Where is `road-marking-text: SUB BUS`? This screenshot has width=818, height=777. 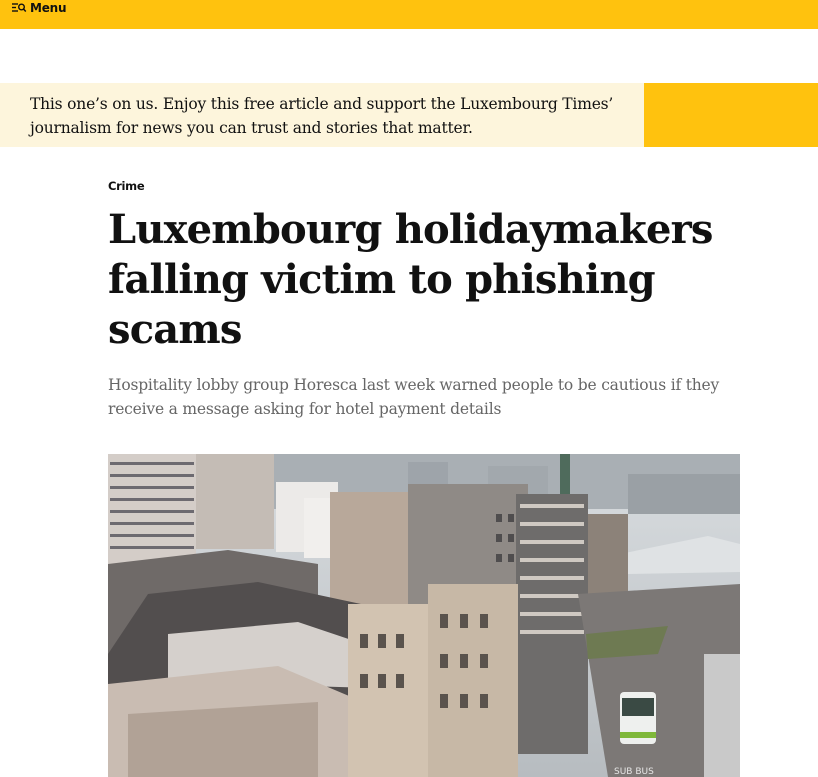
road-marking-text: SUB BUS is located at coordinates (634, 772).